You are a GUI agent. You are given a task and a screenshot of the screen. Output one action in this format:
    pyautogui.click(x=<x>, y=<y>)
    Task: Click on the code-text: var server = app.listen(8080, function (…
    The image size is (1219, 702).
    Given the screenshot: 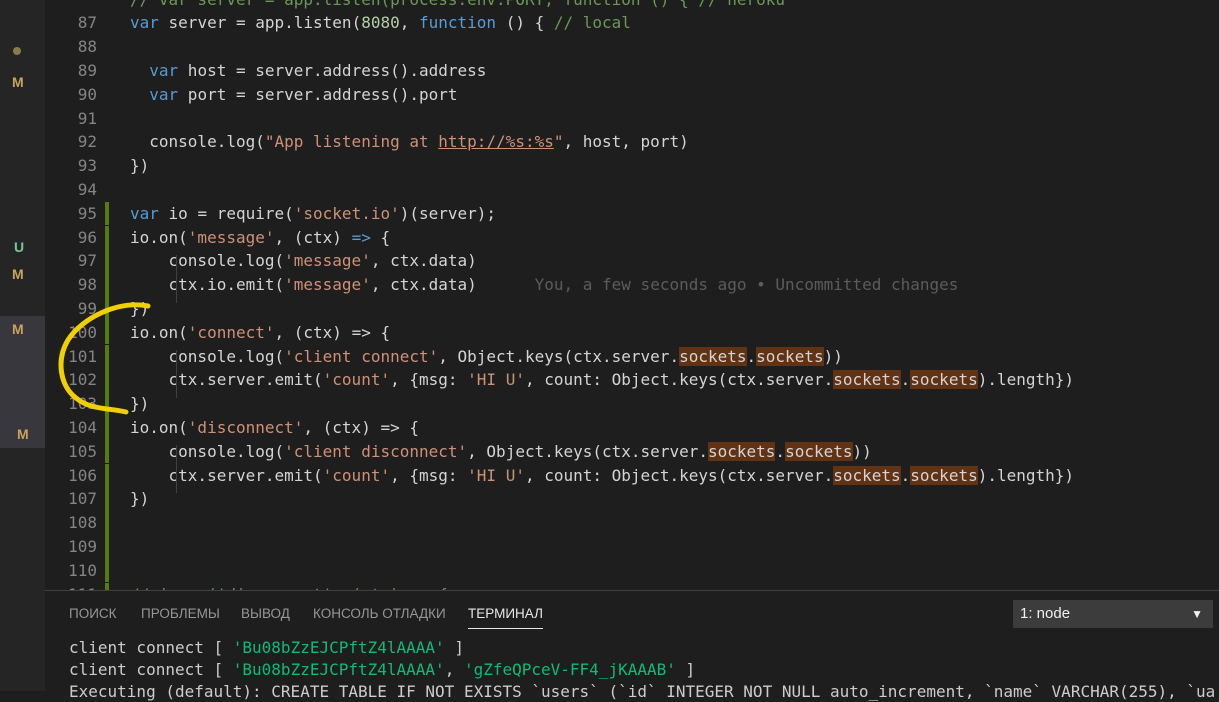 What is the action you would take?
    pyautogui.click(x=380, y=23)
    